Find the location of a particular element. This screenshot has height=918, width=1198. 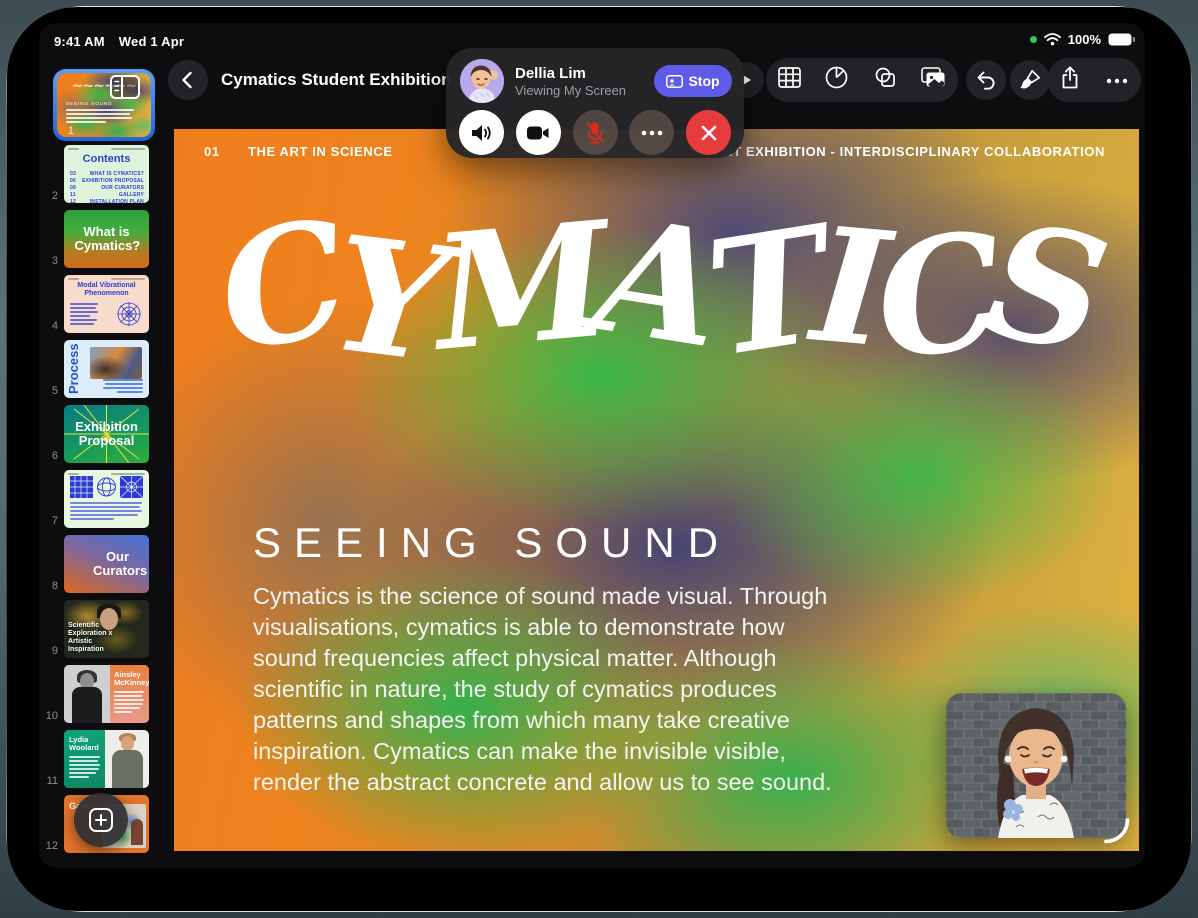

mute-button-muted is located at coordinates (595, 132).